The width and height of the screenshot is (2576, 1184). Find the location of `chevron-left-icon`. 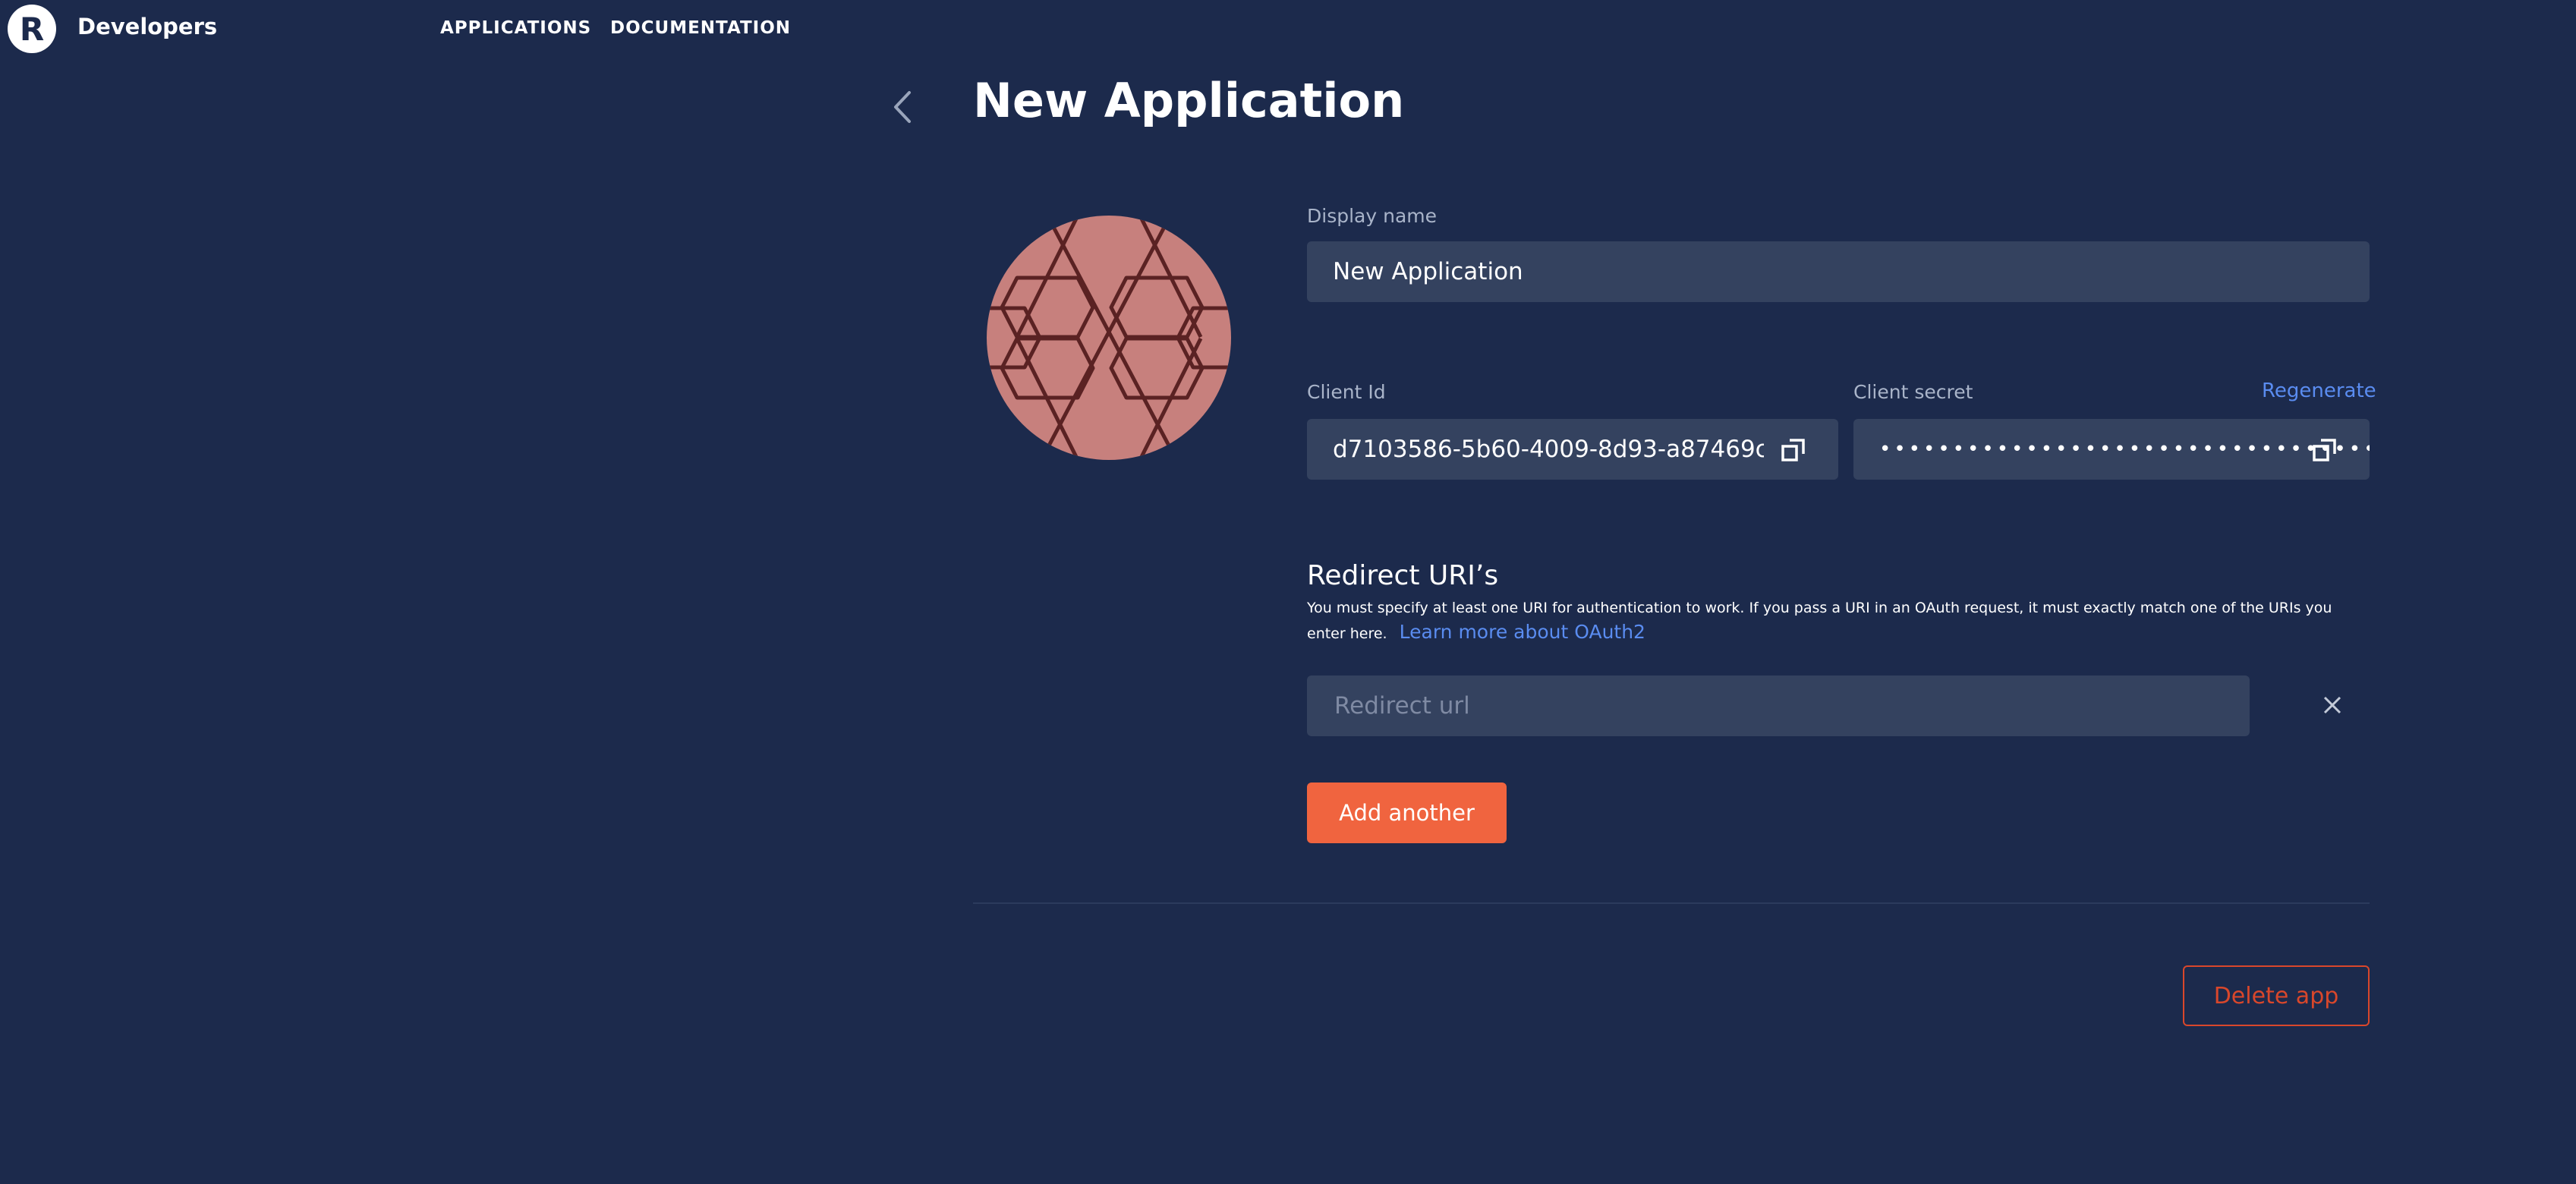

chevron-left-icon is located at coordinates (903, 107).